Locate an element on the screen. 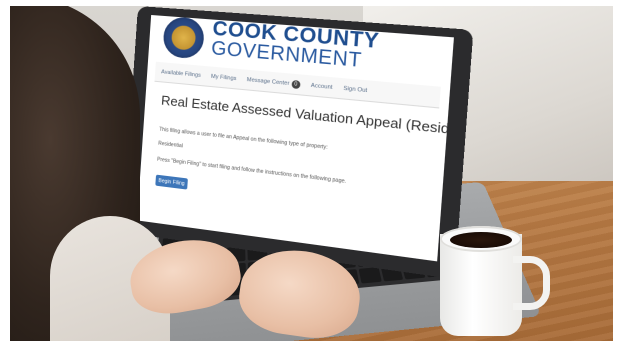  county-seal-logo is located at coordinates (184, 38).